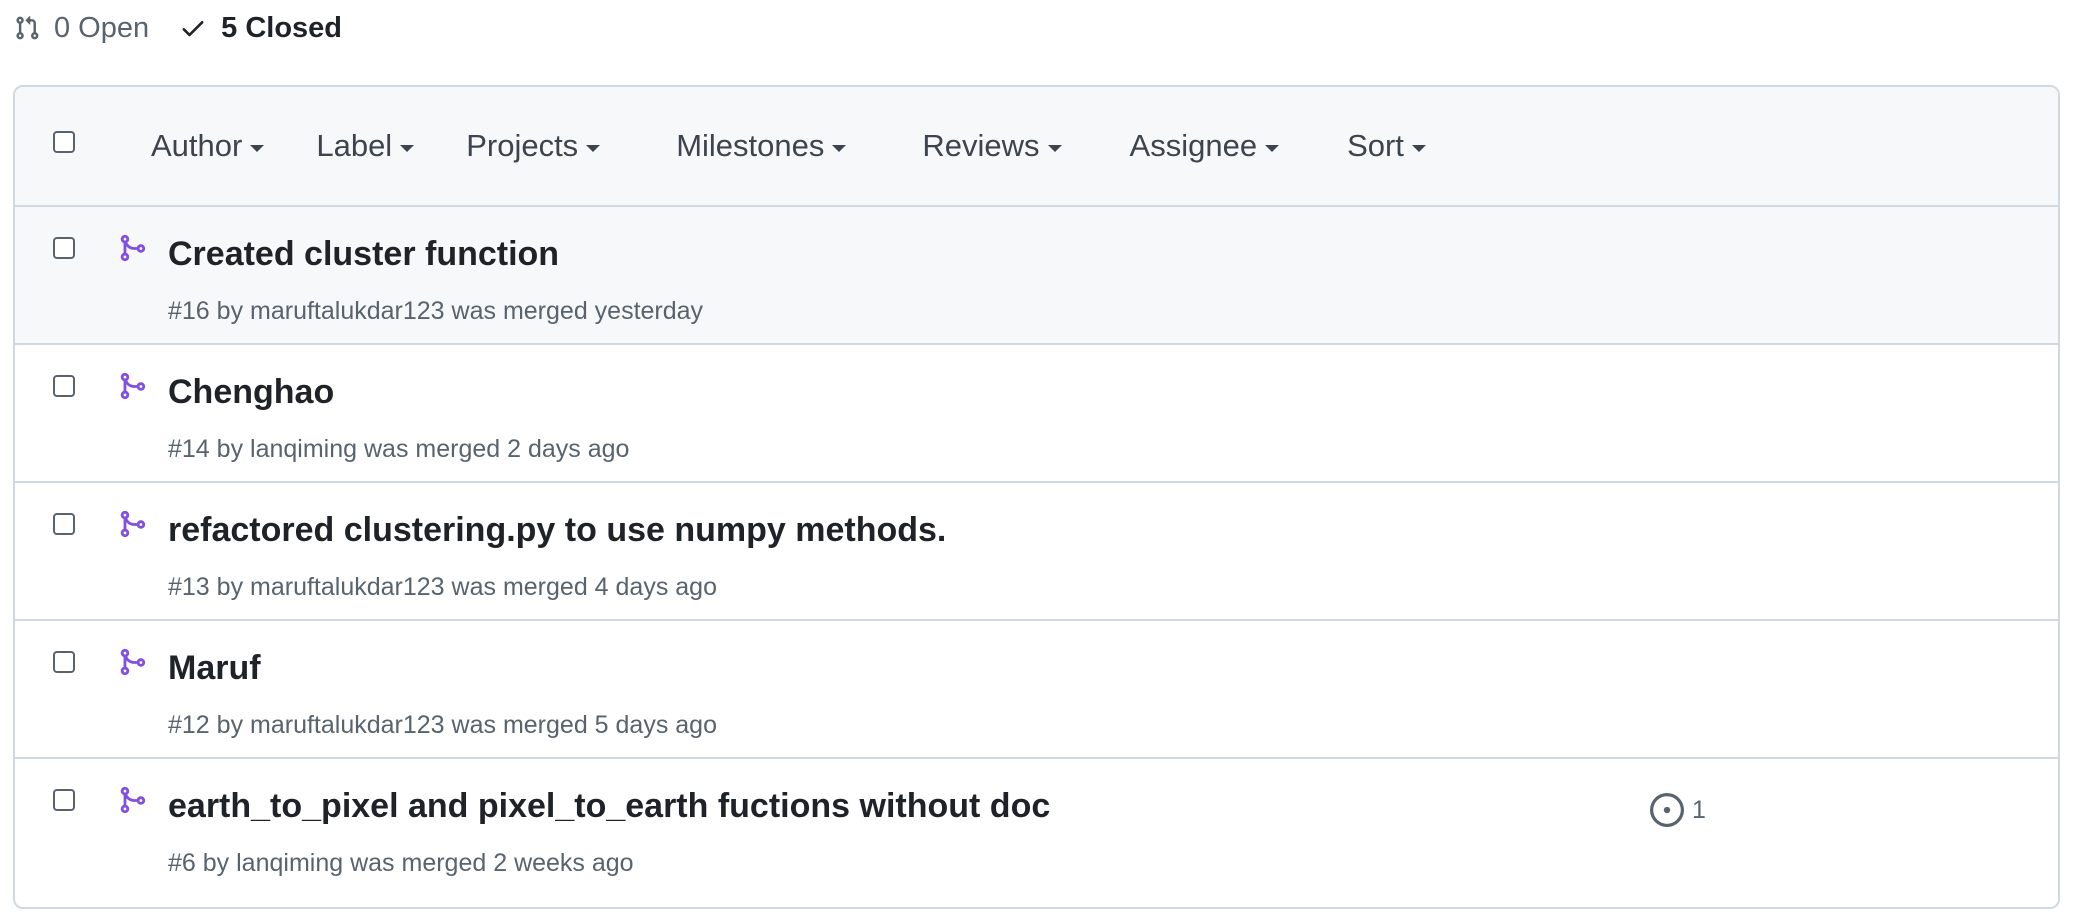 The image size is (2073, 918). I want to click on check-icon, so click(193, 29).